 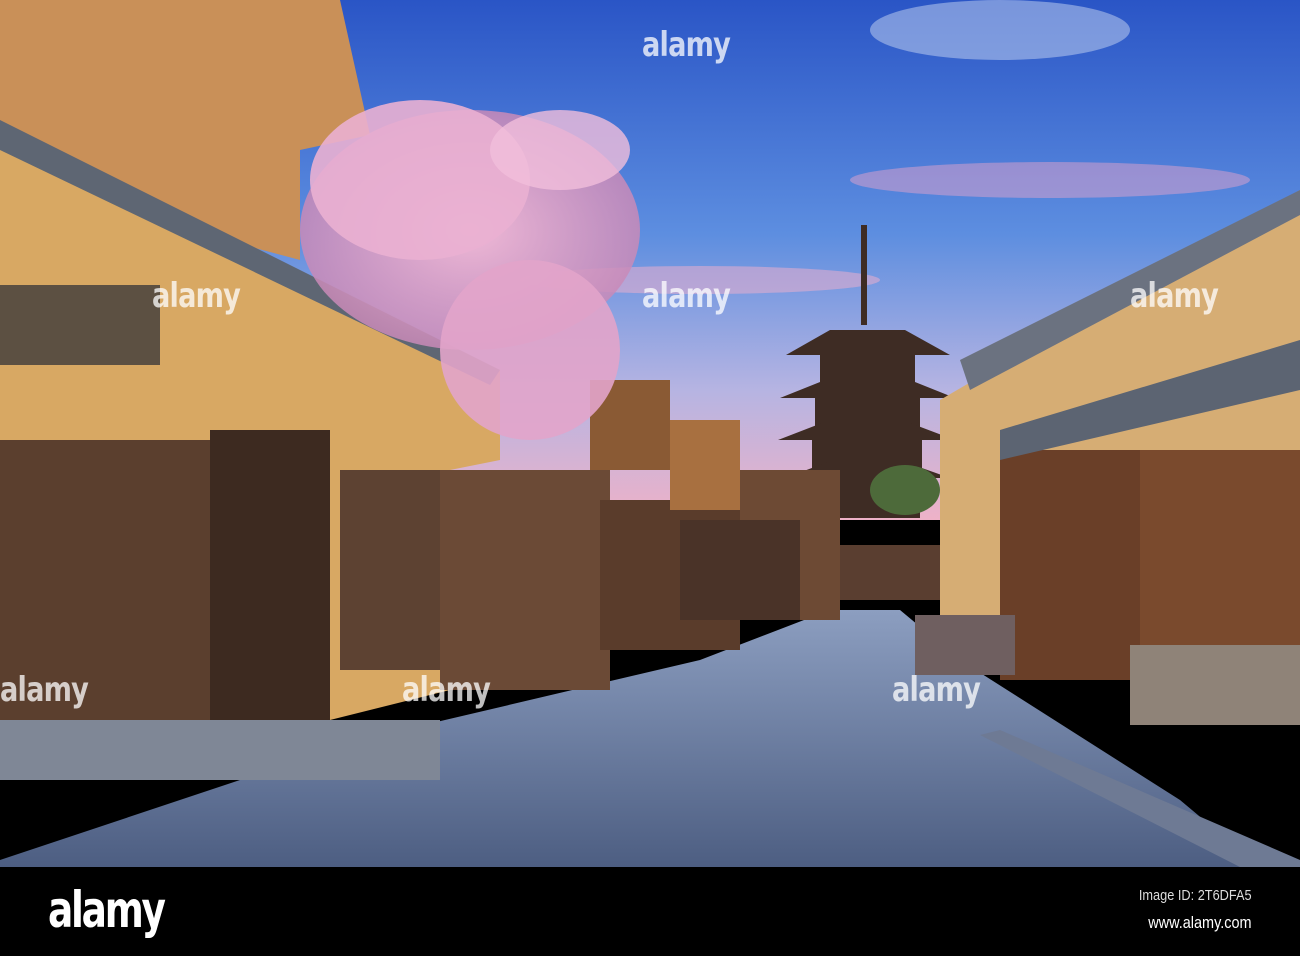 What do you see at coordinates (650, 911) in the screenshot?
I see `footer-bar: alamy Image ID: 2T6DFA5 www.alamy.com` at bounding box center [650, 911].